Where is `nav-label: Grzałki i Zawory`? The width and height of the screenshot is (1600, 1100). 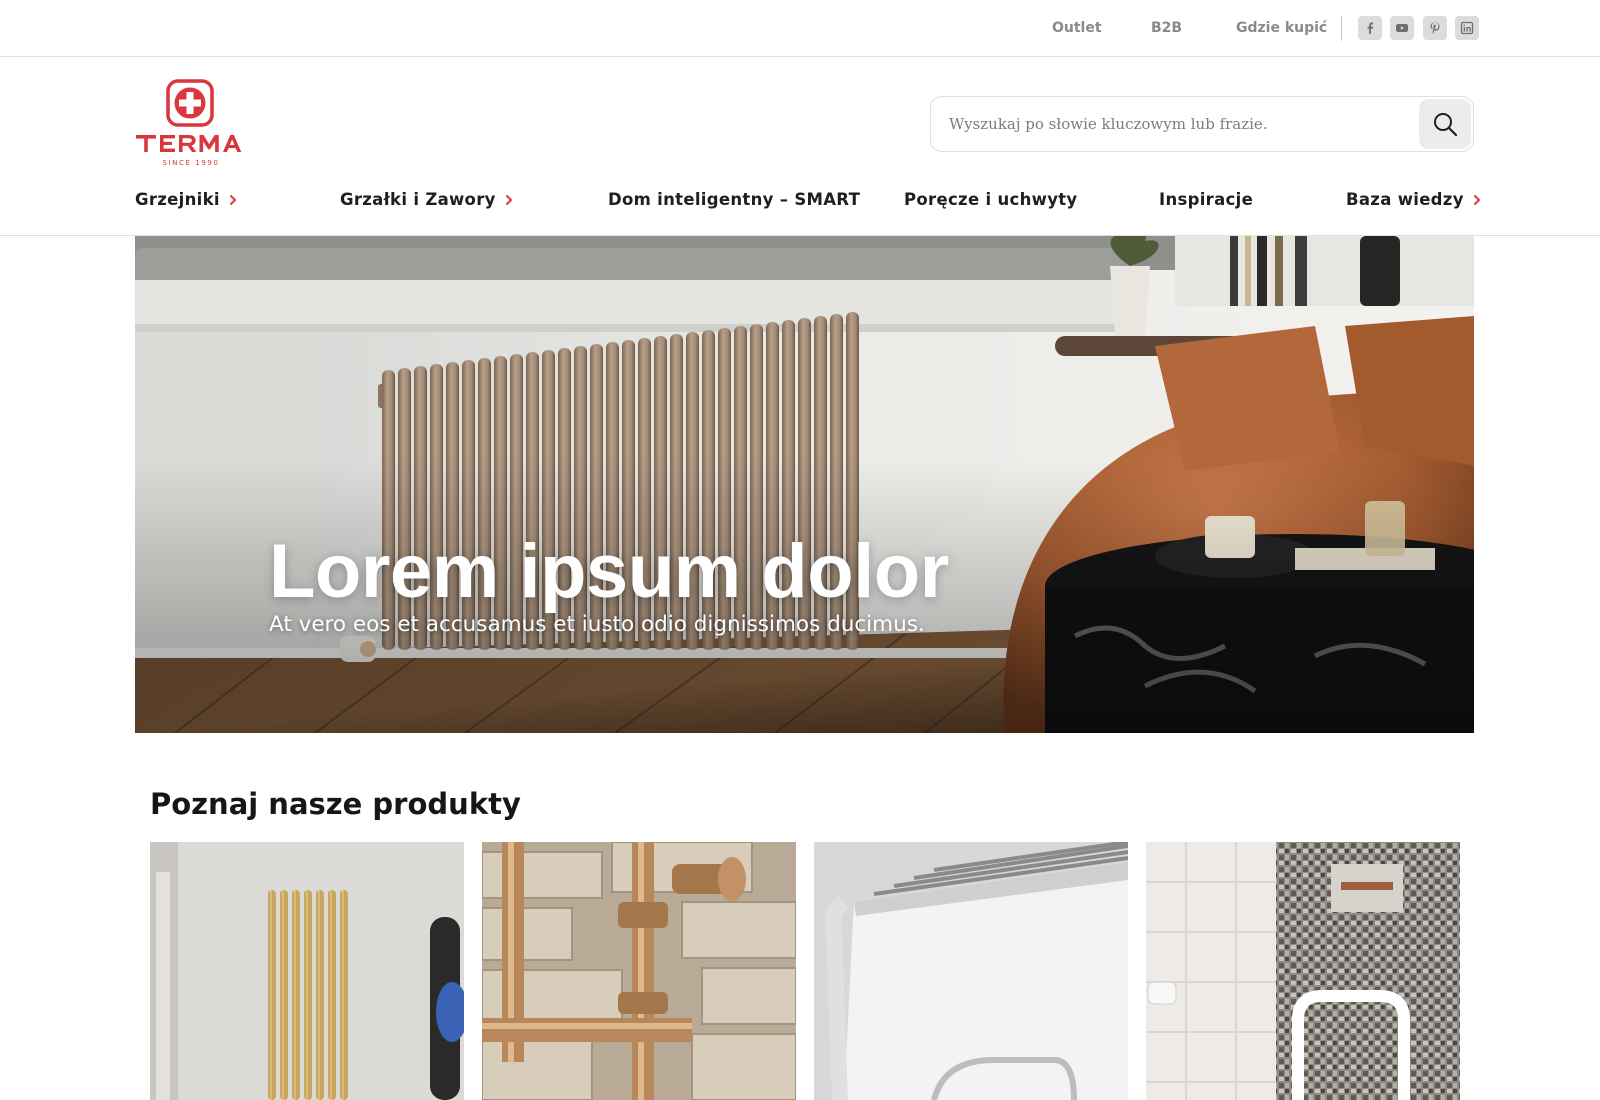
nav-label: Grzałki i Zawory is located at coordinates (418, 199).